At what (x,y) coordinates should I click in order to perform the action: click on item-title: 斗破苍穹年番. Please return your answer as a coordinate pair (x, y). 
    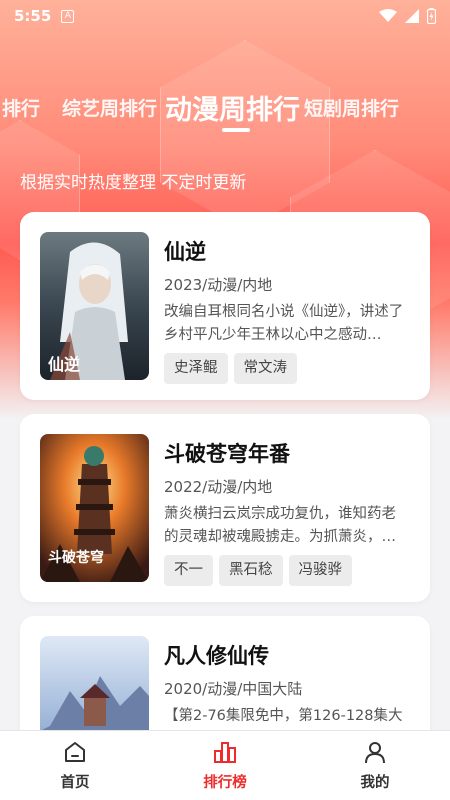
    Looking at the image, I should click on (227, 454).